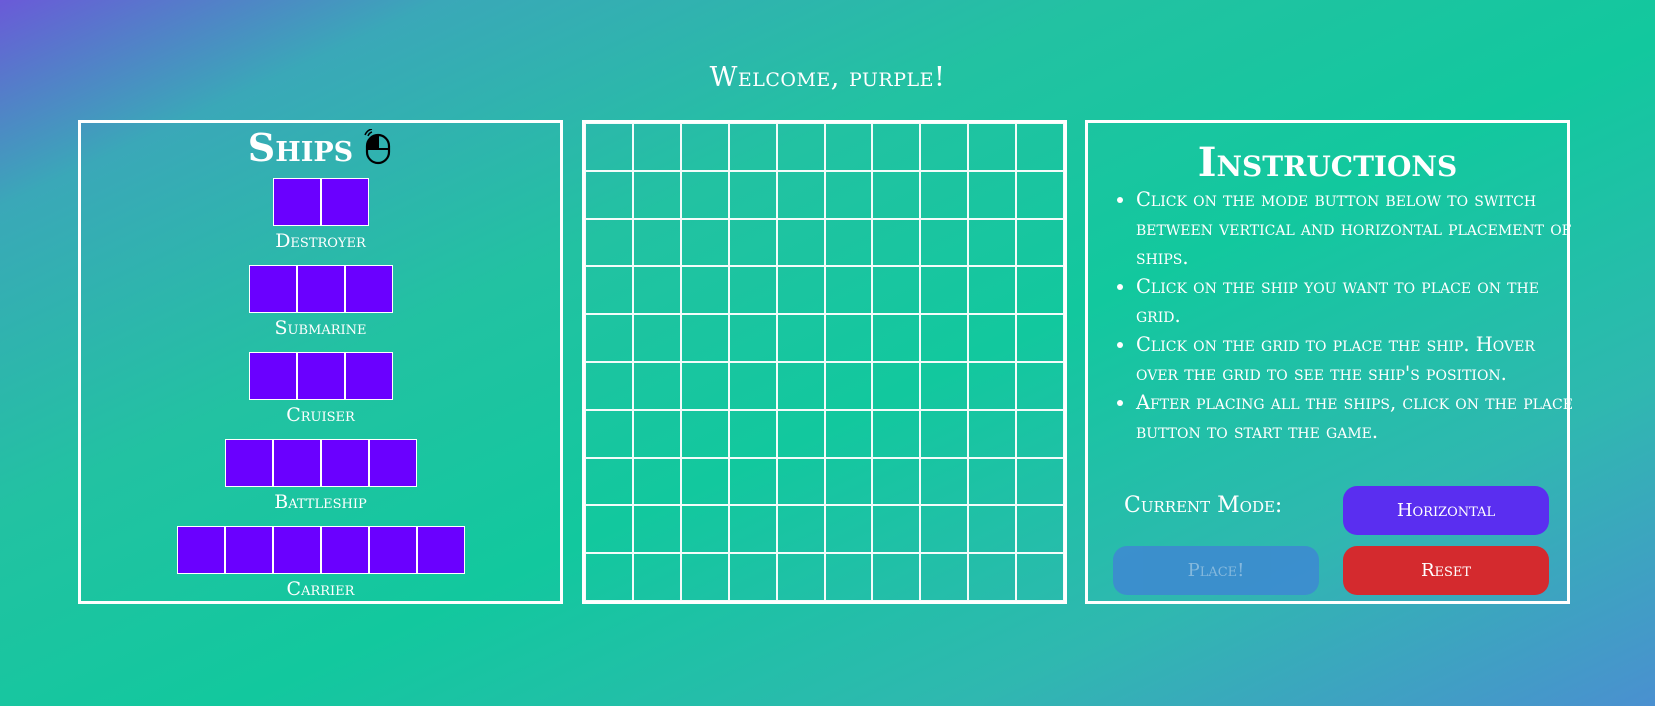  I want to click on place-button: Place!, so click(1216, 570).